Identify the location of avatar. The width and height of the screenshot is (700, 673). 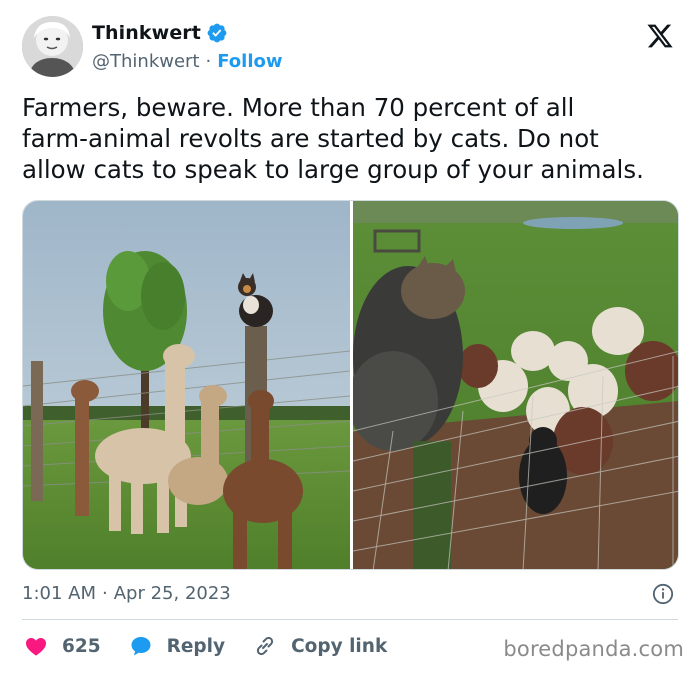
(52, 46).